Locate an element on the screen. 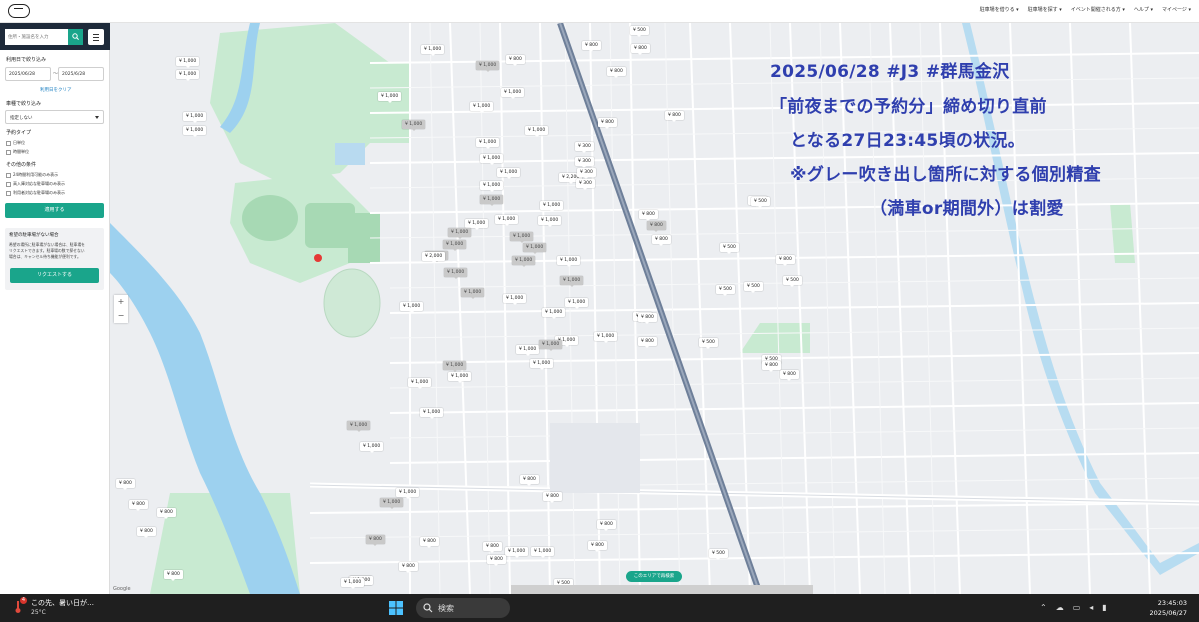  cloud-icon: ☁ is located at coordinates (1060, 607).